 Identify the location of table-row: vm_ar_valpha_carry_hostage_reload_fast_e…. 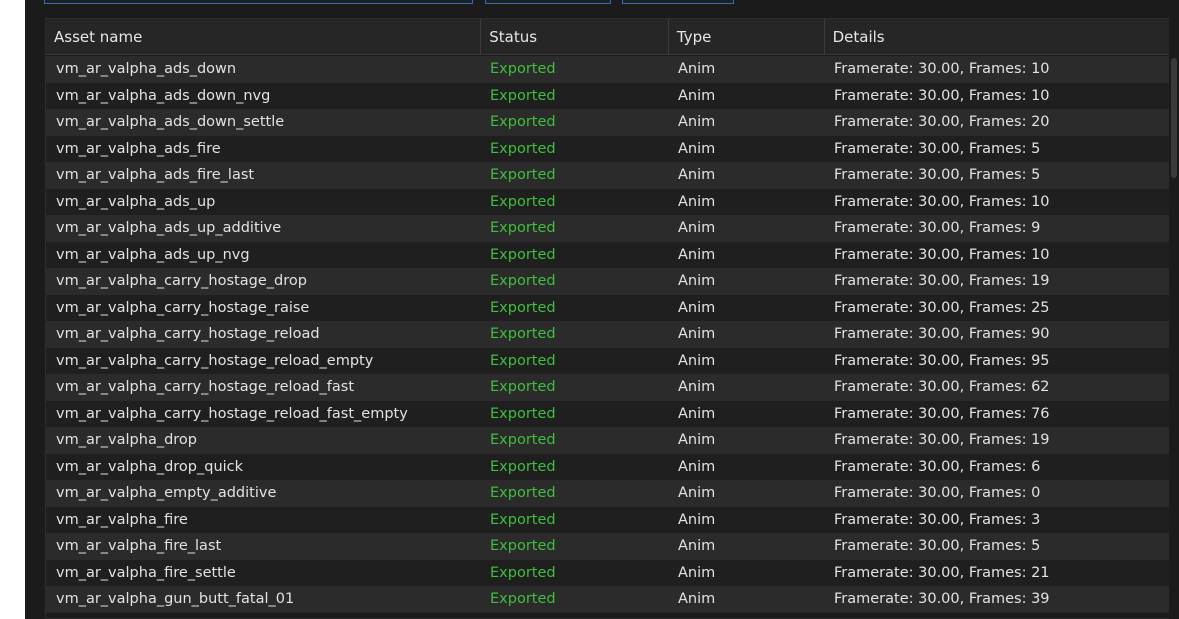
(608, 413).